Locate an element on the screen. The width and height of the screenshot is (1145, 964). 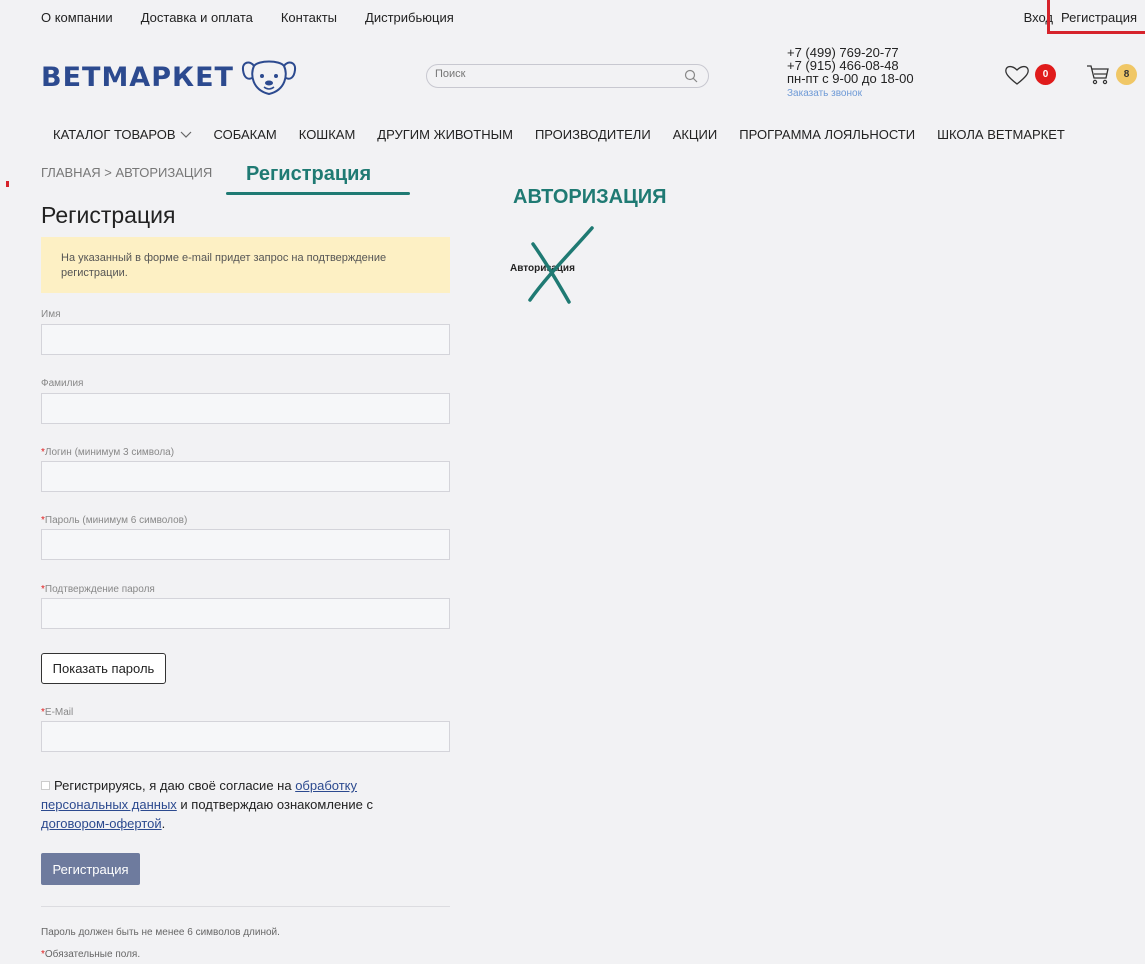
consent-text-prefix: Регистрируясь, я даю своё согласие на is located at coordinates (175, 785).